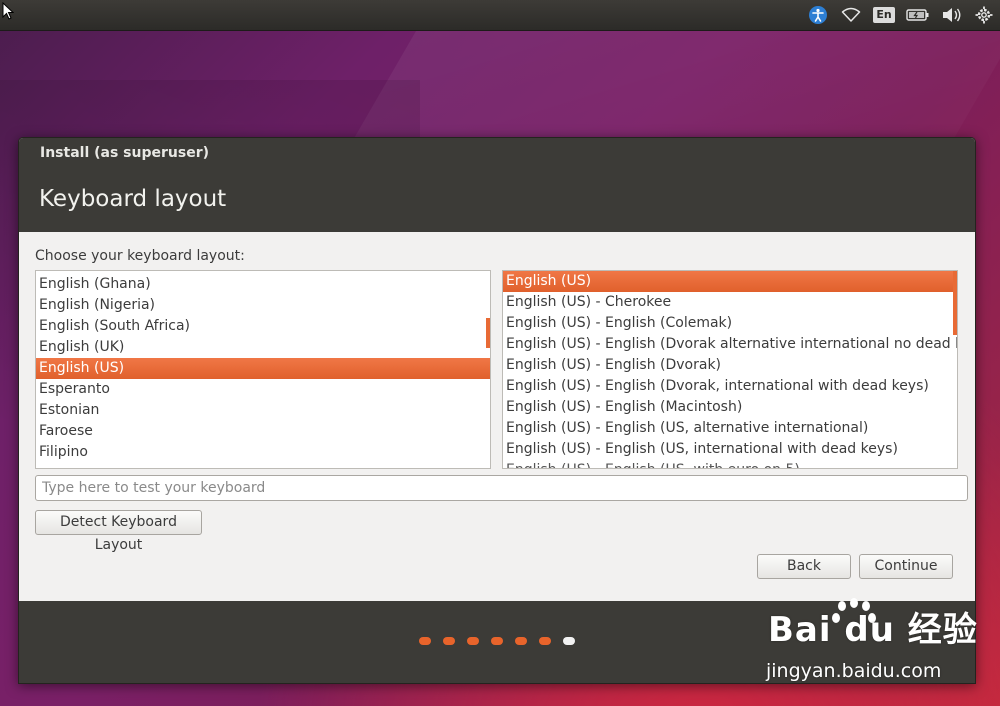 This screenshot has width=1000, height=706. What do you see at coordinates (804, 566) in the screenshot?
I see `back-button: Back` at bounding box center [804, 566].